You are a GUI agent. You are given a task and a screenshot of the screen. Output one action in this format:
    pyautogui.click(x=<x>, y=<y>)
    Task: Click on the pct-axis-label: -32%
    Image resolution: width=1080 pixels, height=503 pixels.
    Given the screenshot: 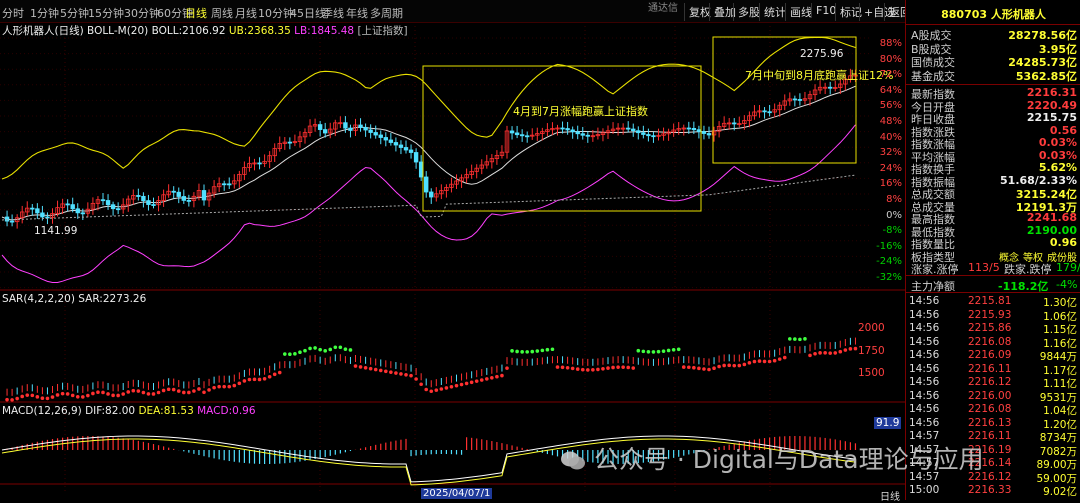 What is the action you would take?
    pyautogui.click(x=889, y=277)
    